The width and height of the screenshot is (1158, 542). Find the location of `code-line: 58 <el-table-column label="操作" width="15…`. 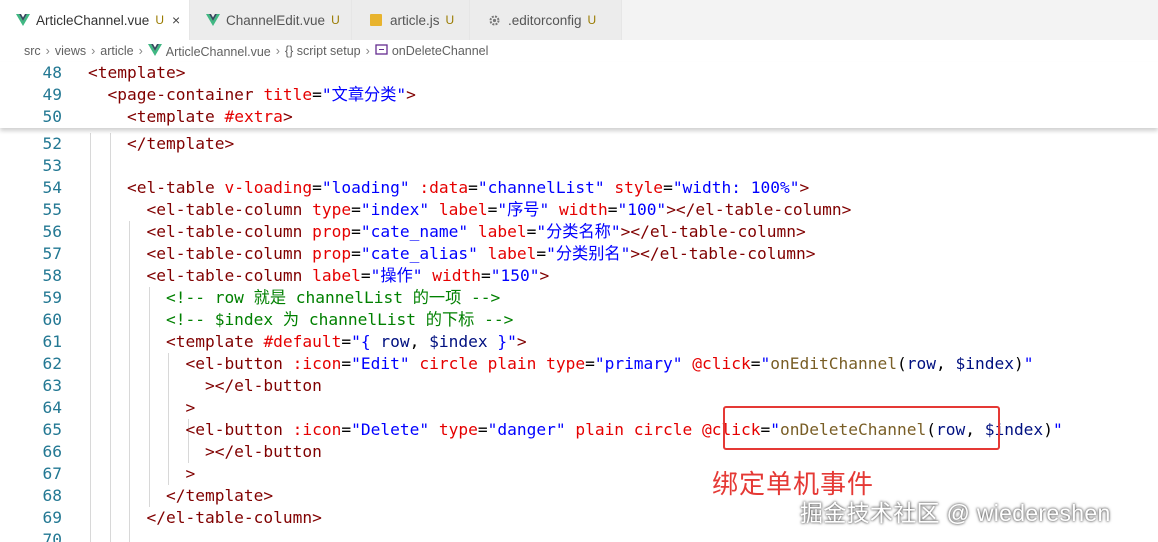

code-line: 58 <el-table-column label="操作" width="15… is located at coordinates (579, 276).